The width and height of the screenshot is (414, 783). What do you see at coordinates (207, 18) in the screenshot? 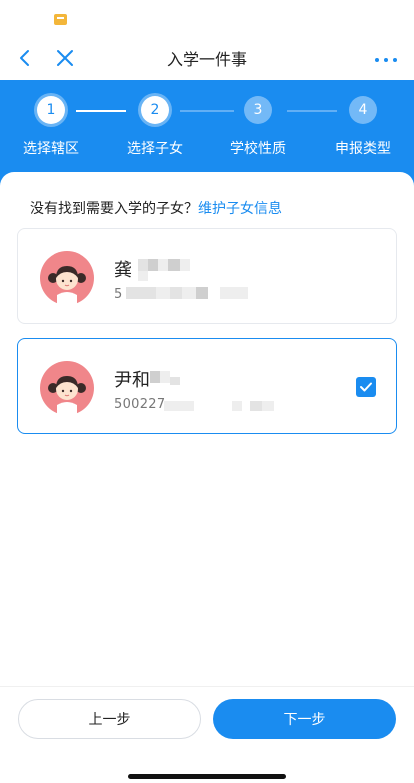
I see `status-bar` at bounding box center [207, 18].